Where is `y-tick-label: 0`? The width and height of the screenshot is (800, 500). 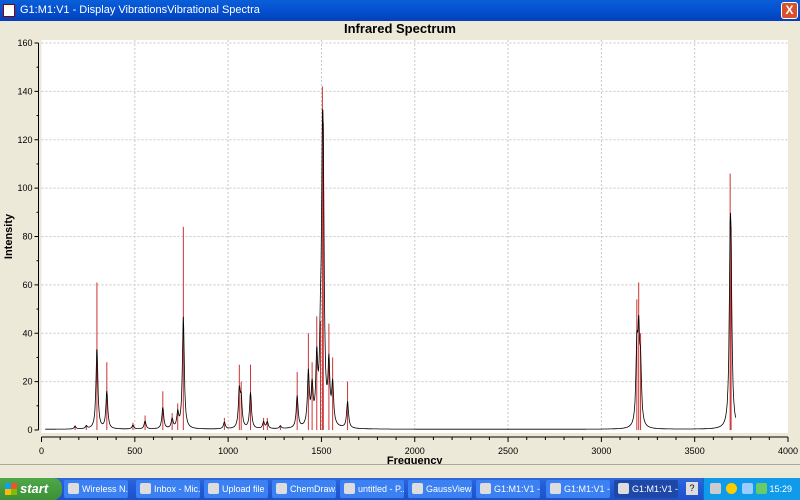 y-tick-label: 0 is located at coordinates (29, 430).